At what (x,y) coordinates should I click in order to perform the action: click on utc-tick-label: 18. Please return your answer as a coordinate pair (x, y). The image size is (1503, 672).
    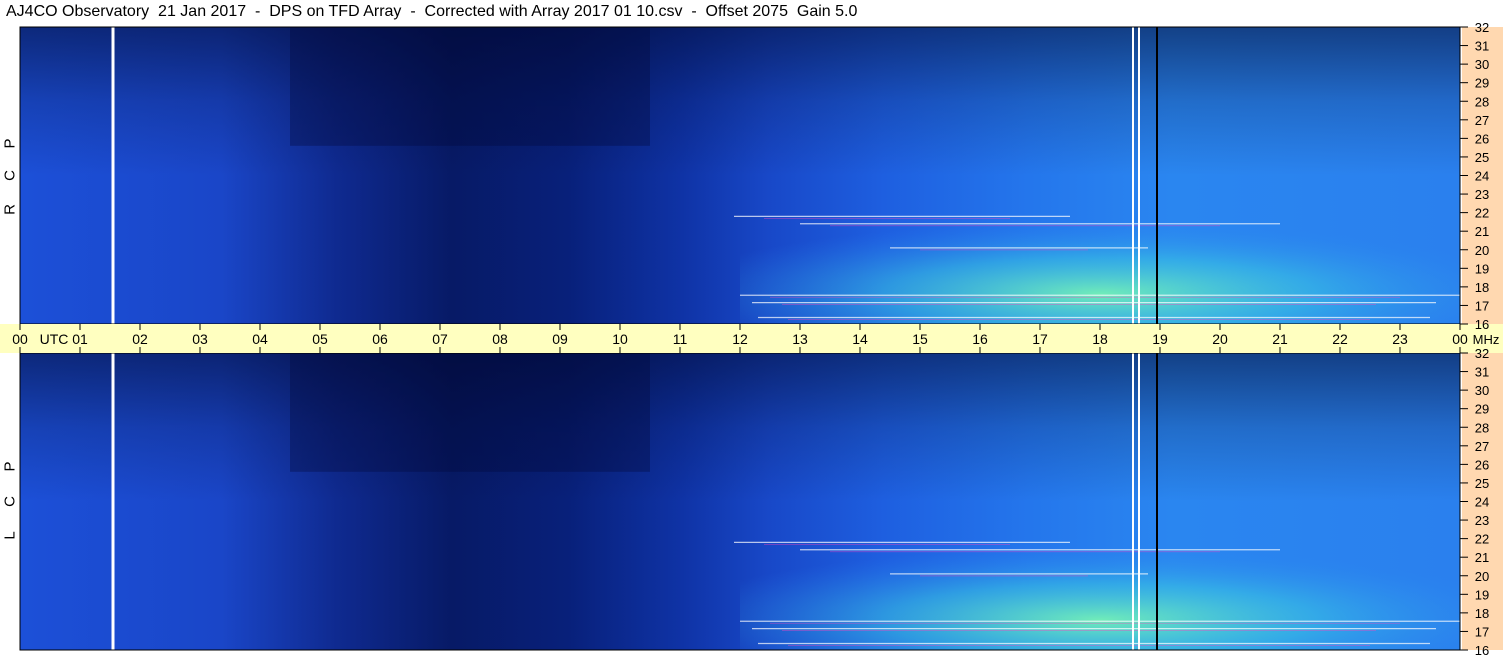
    Looking at the image, I should click on (1100, 339).